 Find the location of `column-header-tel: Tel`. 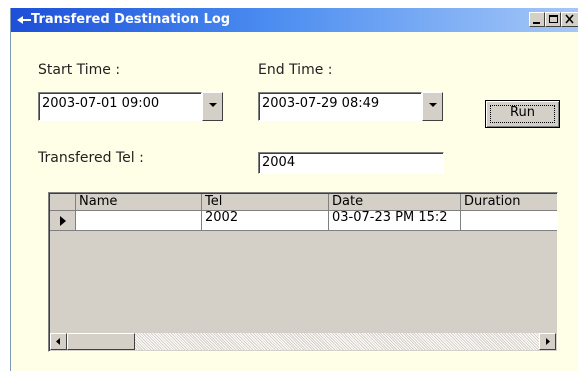

column-header-tel: Tel is located at coordinates (265, 202).